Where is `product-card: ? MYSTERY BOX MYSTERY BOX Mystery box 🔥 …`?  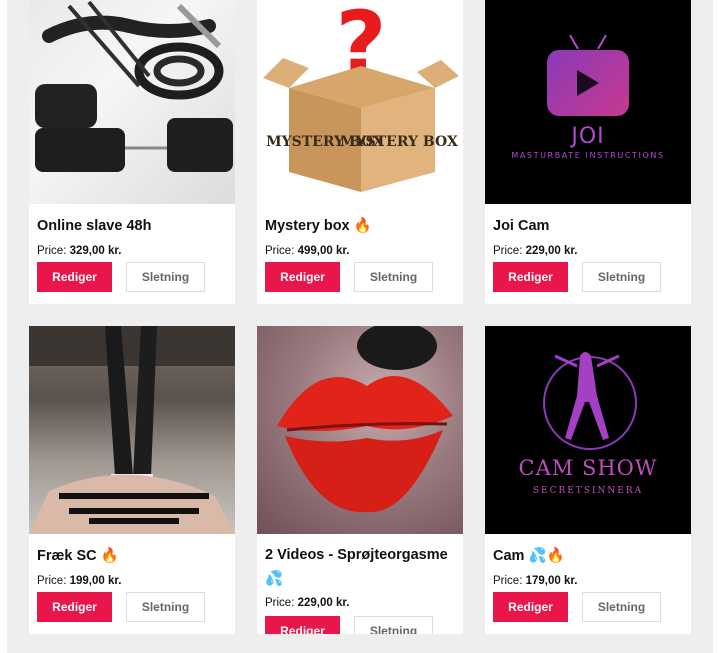 product-card: ? MYSTERY BOX MYSTERY BOX Mystery box 🔥 … is located at coordinates (360, 152).